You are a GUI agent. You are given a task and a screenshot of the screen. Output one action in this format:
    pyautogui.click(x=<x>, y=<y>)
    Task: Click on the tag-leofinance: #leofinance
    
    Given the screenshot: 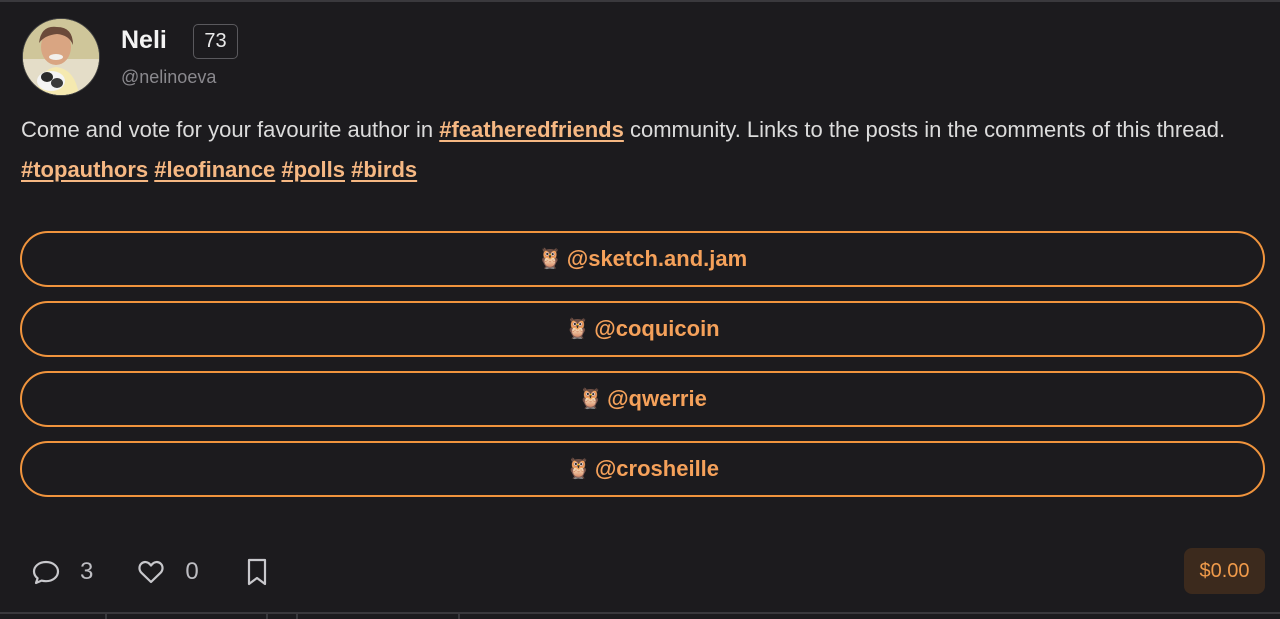 What is the action you would take?
    pyautogui.click(x=214, y=169)
    